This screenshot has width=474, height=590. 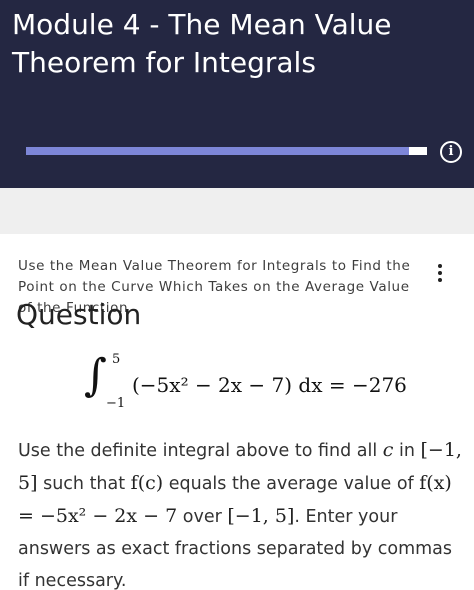 What do you see at coordinates (291, 484) in the screenshot?
I see `body-text-4: equals the average value of` at bounding box center [291, 484].